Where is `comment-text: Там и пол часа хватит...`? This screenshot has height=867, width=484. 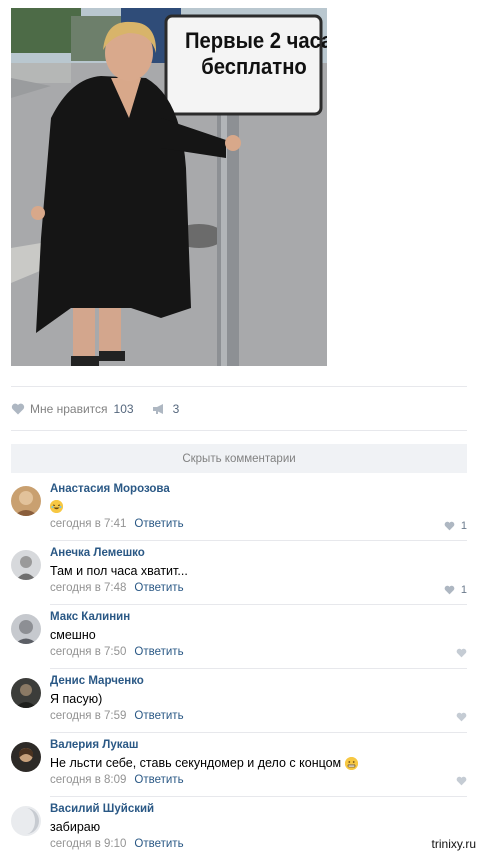 comment-text: Там и пол часа хватит... is located at coordinates (119, 571).